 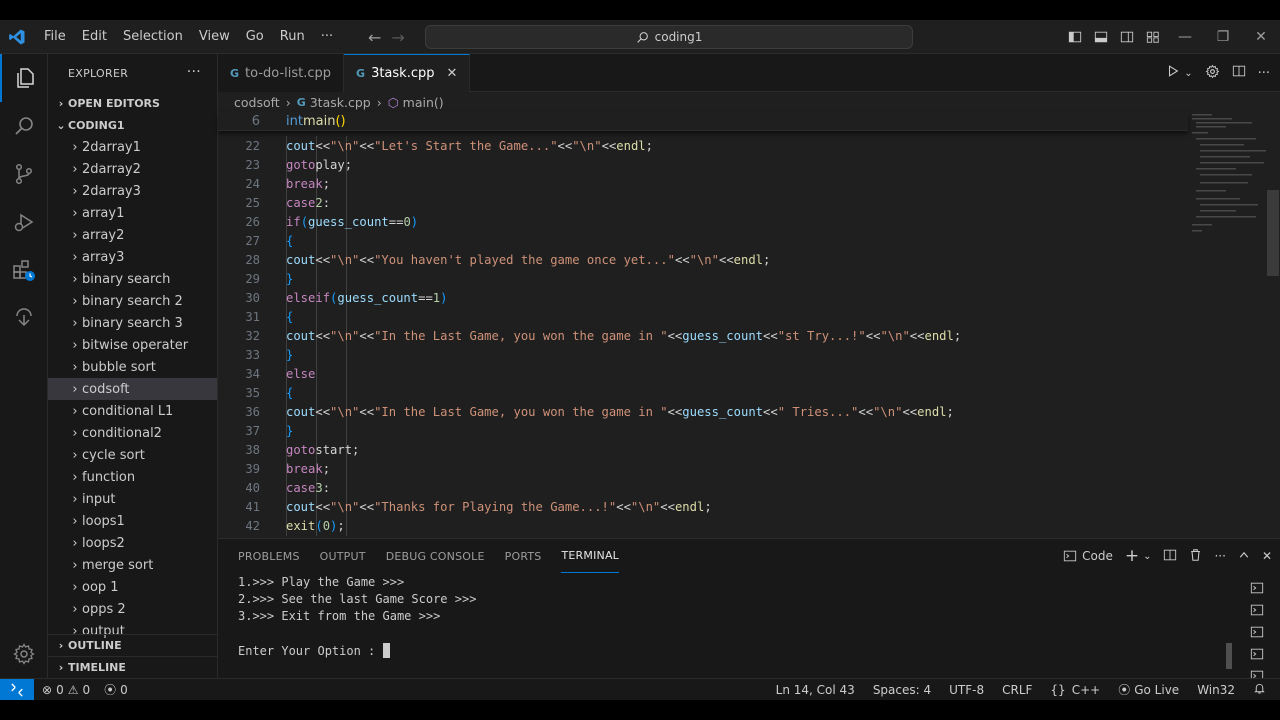 What do you see at coordinates (966, 690) in the screenshot?
I see `encoding: UTF-8` at bounding box center [966, 690].